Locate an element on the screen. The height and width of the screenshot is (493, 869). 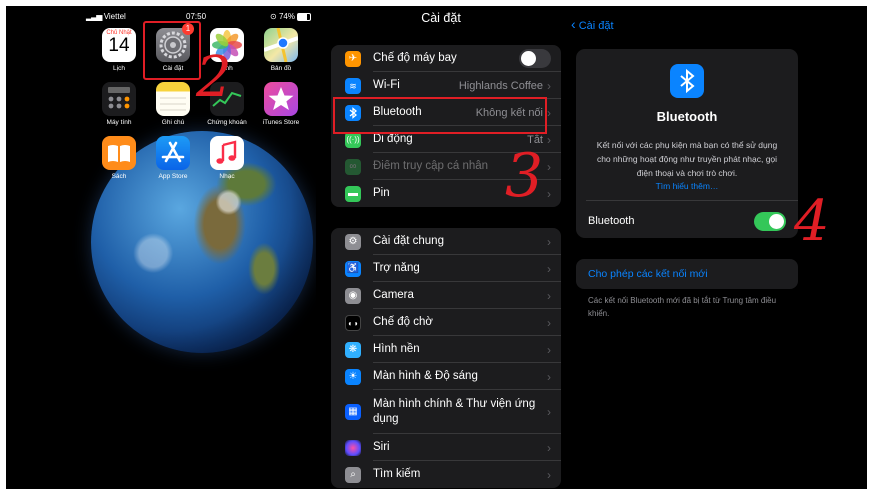
bluetooth-logo-icon is located at coordinates (687, 81).